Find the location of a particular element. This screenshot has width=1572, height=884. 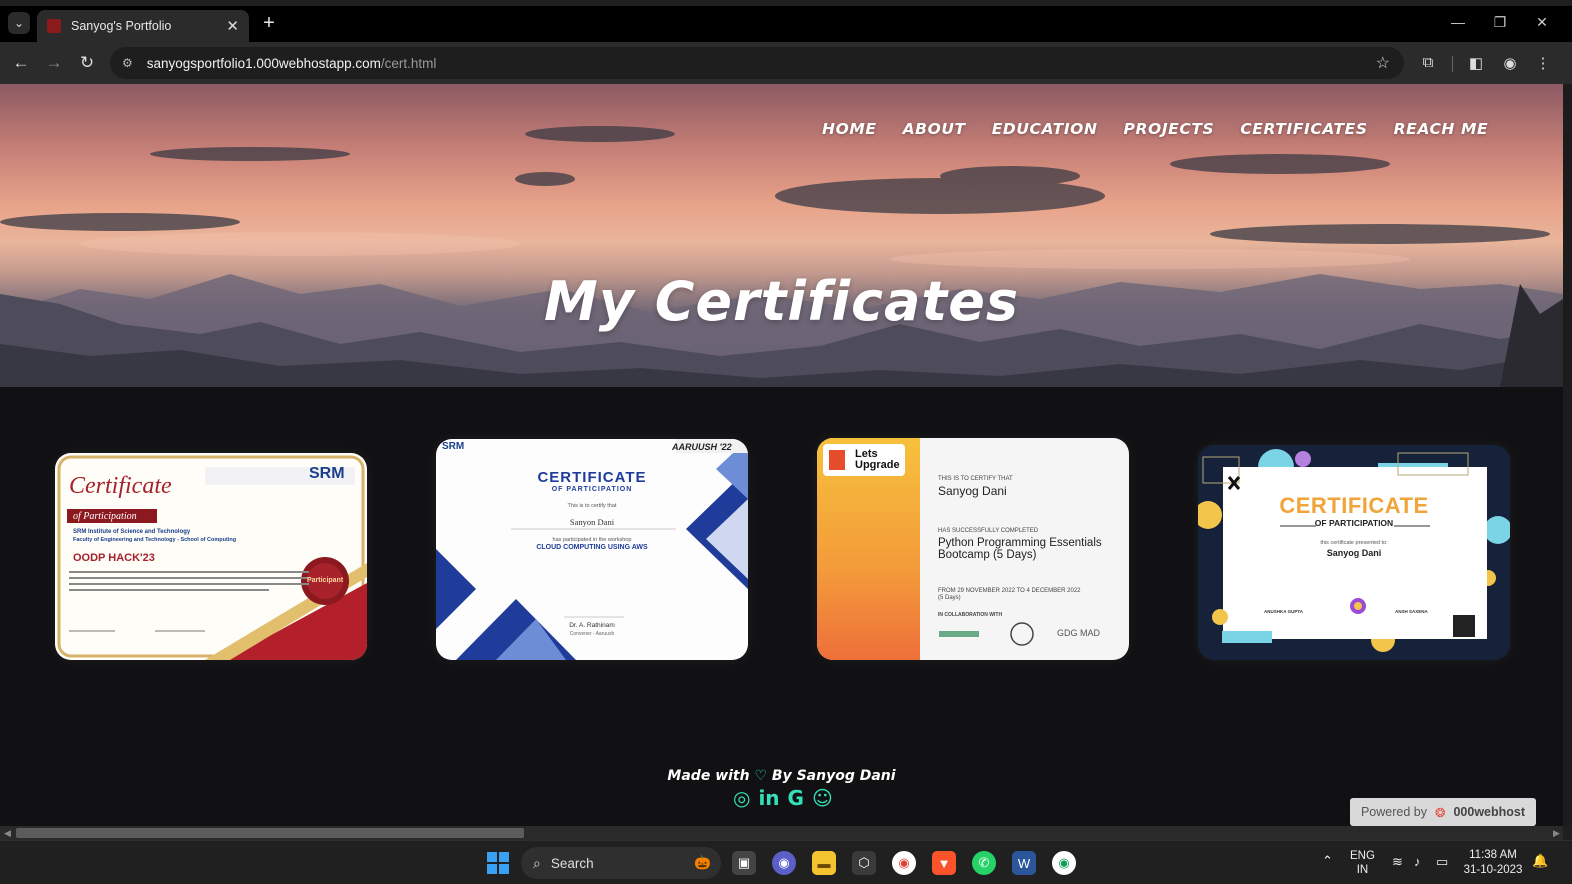

tab-strip: ⌄ Sanyog's Portfolio ✕ + — ❐ ✕ is located at coordinates (786, 24).